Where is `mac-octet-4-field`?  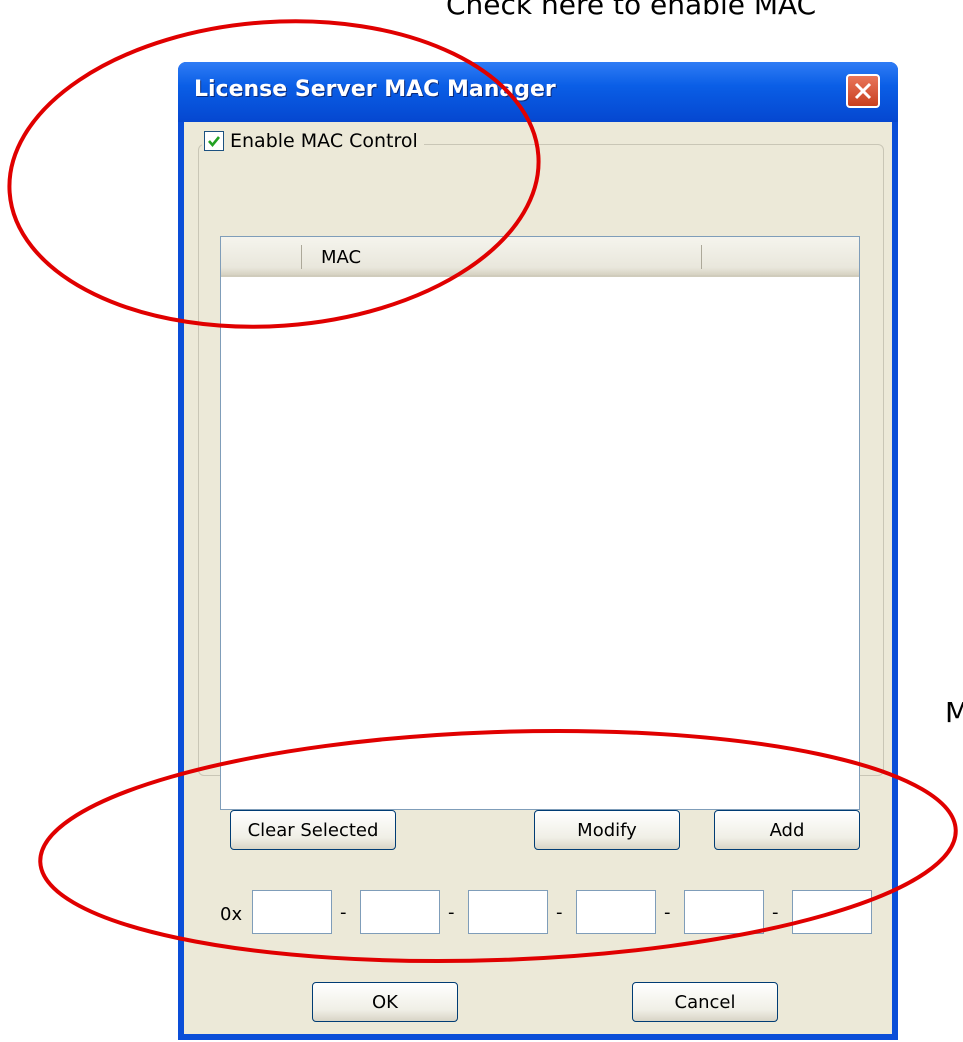 mac-octet-4-field is located at coordinates (616, 912).